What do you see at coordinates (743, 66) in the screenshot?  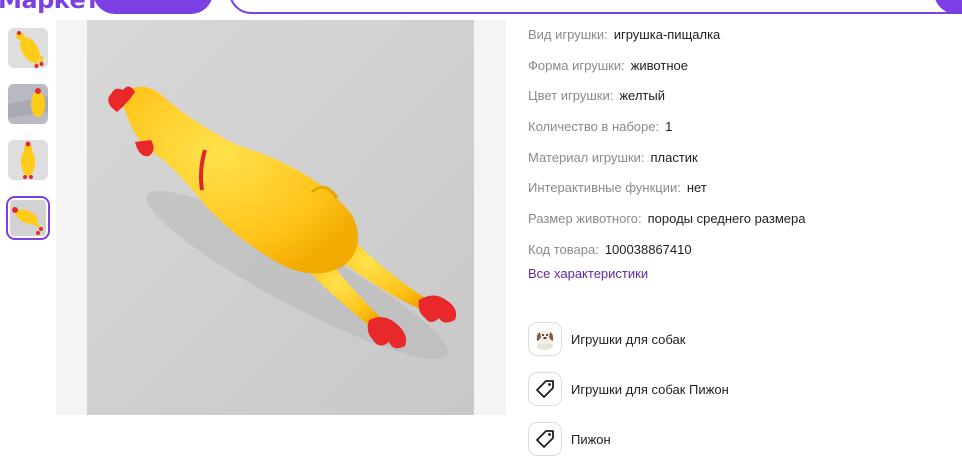 I see `spec-row: Форма игрушки: животное` at bounding box center [743, 66].